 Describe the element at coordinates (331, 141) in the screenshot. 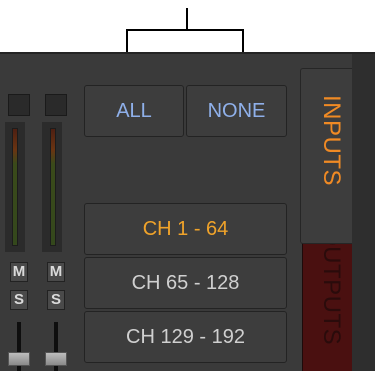

I see `tab-inputs-label: INPUTS` at that location.